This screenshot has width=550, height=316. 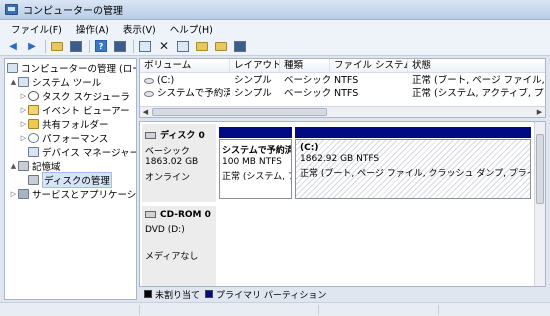 I want to click on volume-list-header: ボリューム レイアウト 種類 ファイル システム 状態, so click(x=342, y=66).